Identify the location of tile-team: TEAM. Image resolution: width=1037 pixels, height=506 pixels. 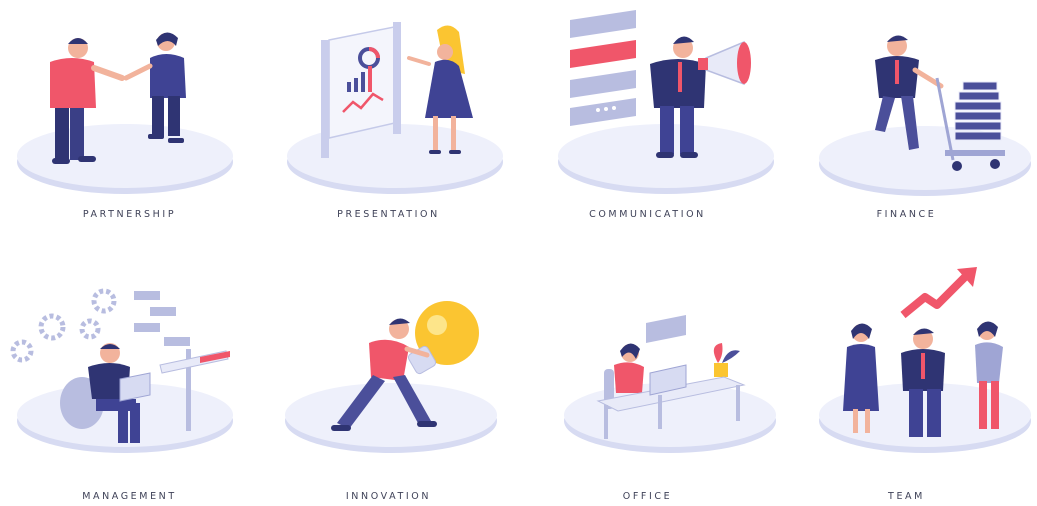
(906, 379).